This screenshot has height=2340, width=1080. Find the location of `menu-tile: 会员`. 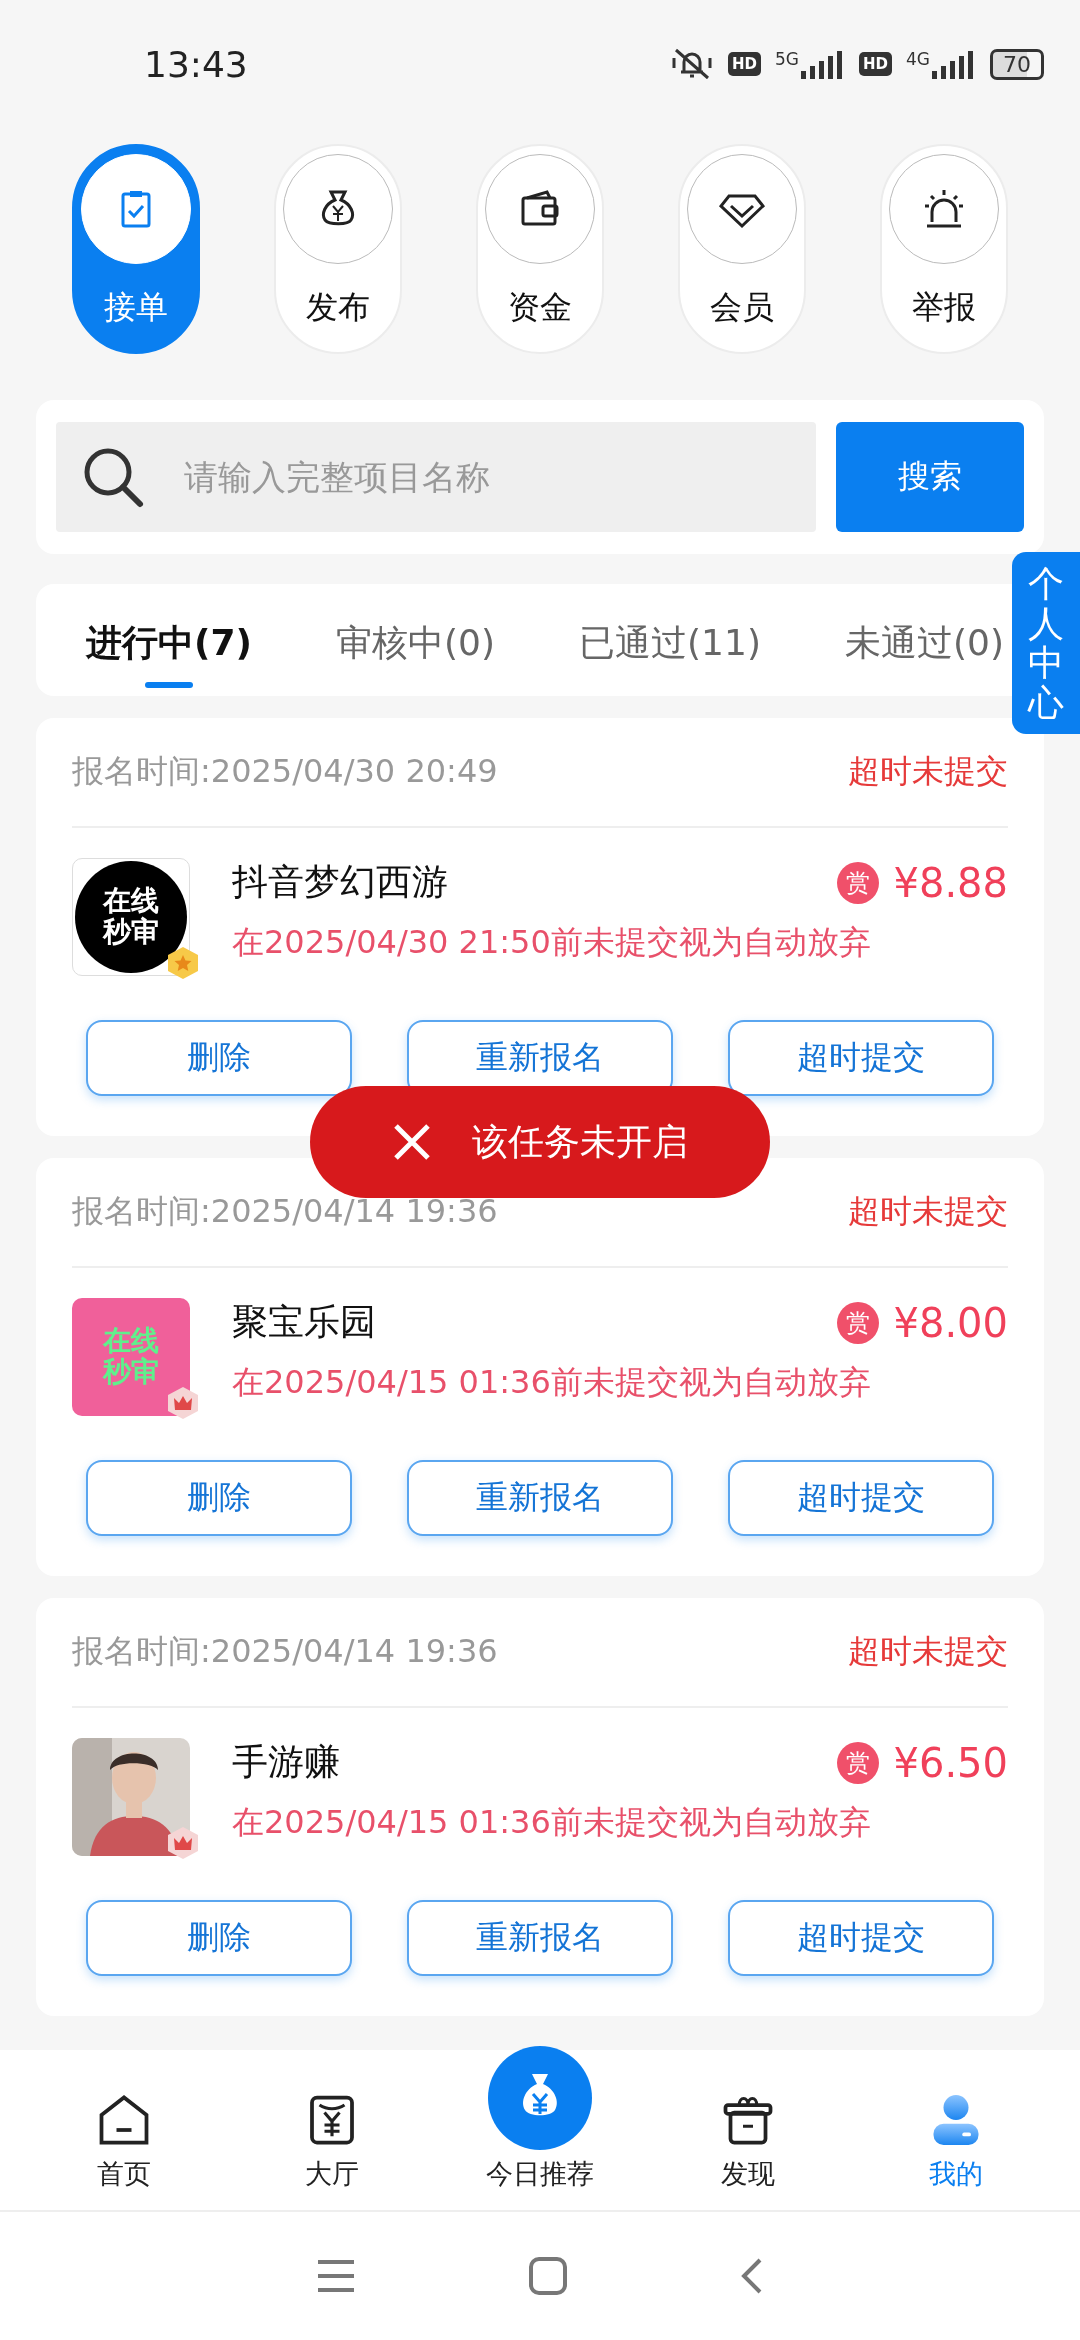

menu-tile: 会员 is located at coordinates (742, 249).